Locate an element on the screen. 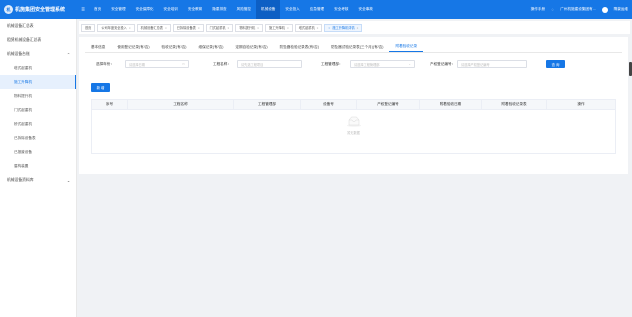 The width and height of the screenshot is (632, 317). tab-use-registration: 使用登记记录(有/否) is located at coordinates (133, 47).